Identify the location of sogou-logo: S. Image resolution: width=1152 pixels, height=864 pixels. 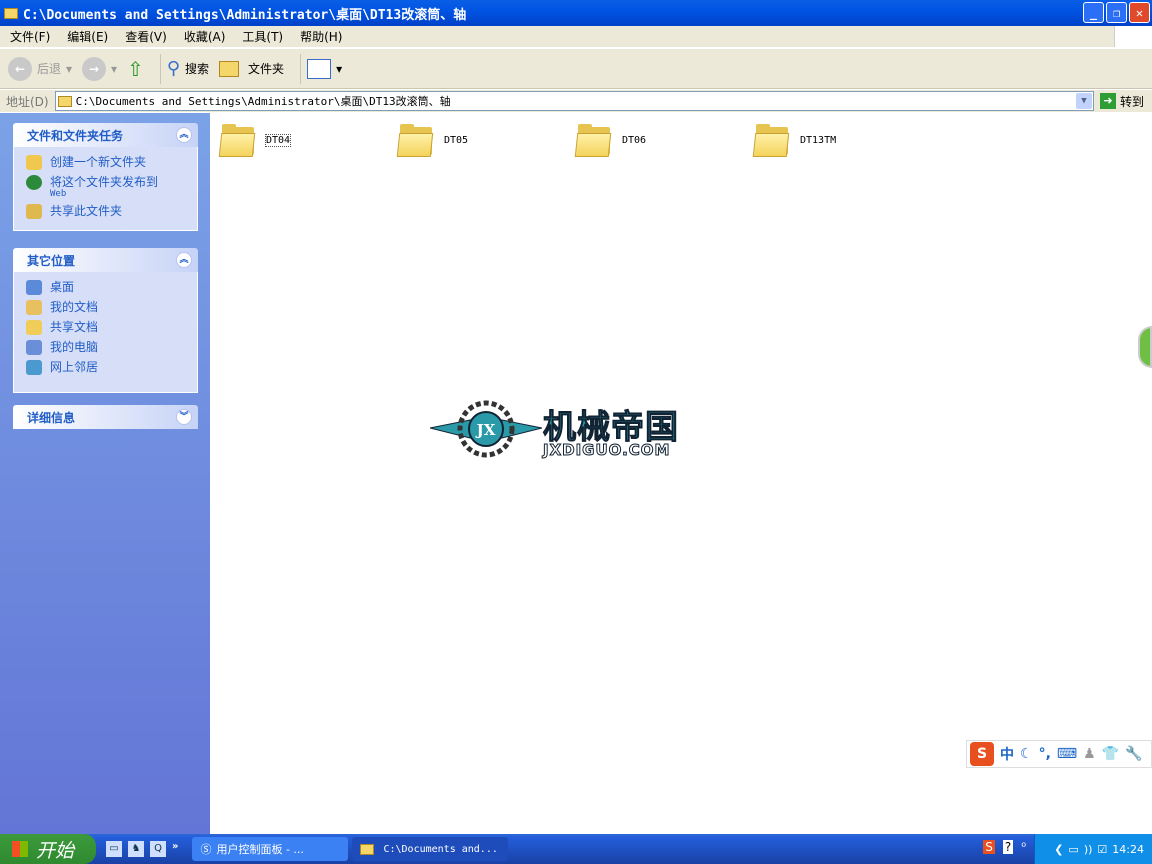
(982, 754).